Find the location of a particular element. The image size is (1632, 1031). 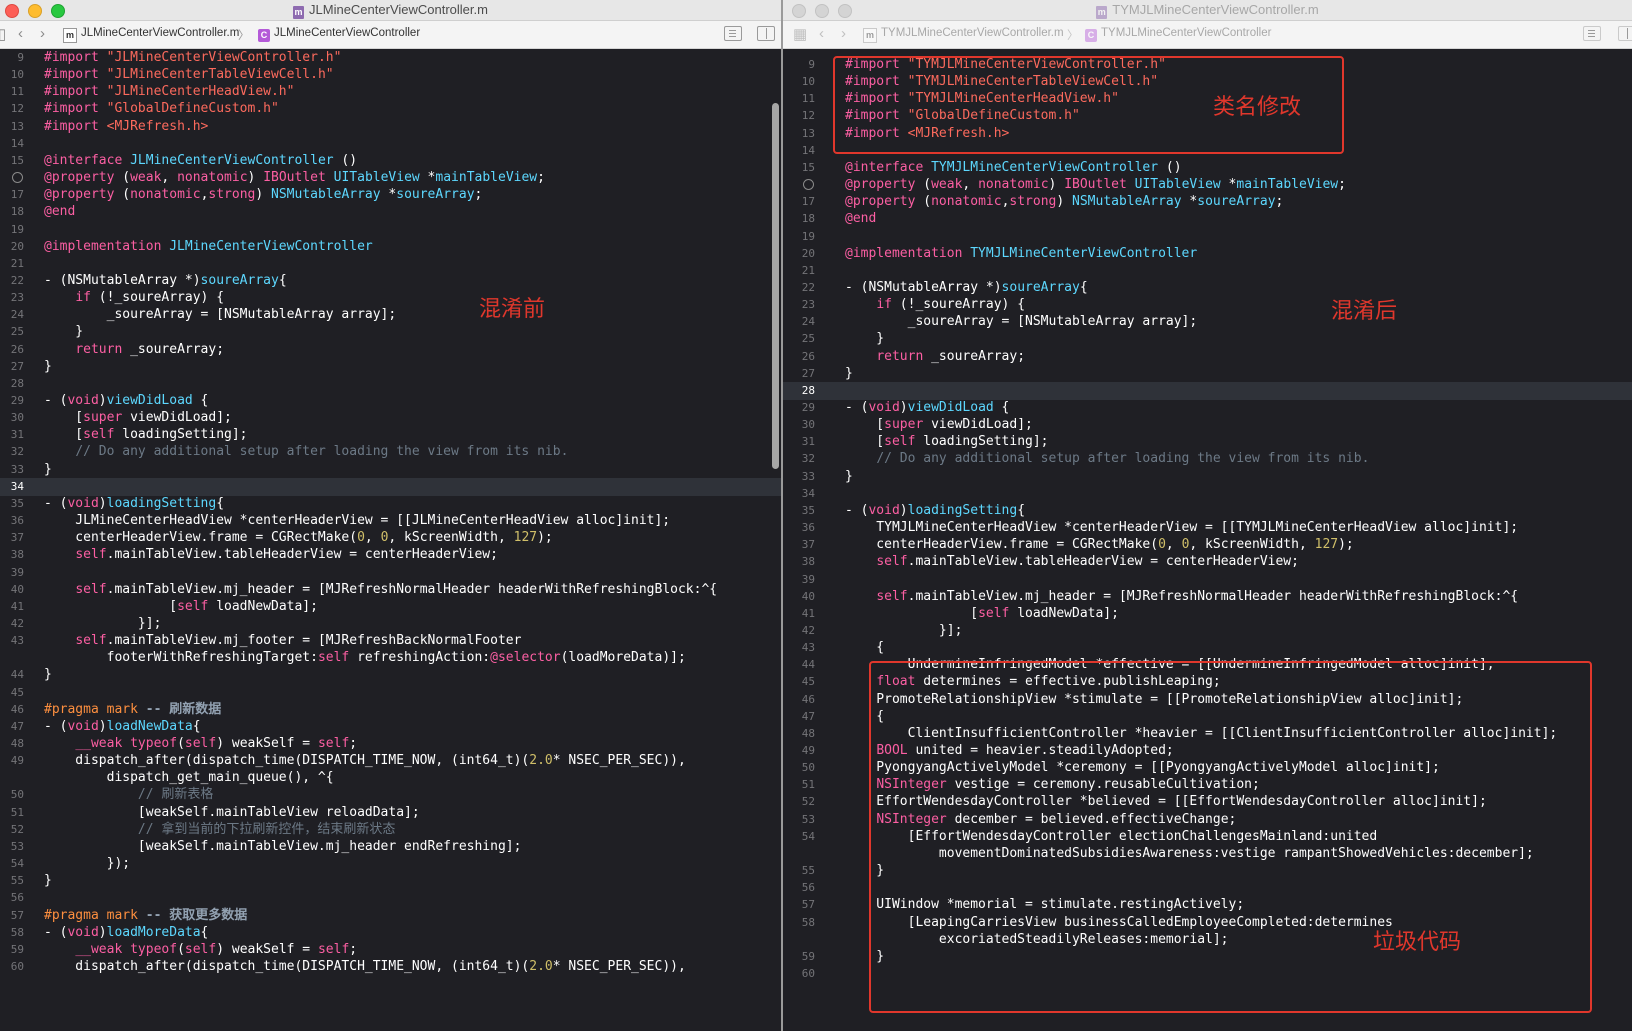

code-line: 13 #import <MJRefresh.h> is located at coordinates (390, 127).